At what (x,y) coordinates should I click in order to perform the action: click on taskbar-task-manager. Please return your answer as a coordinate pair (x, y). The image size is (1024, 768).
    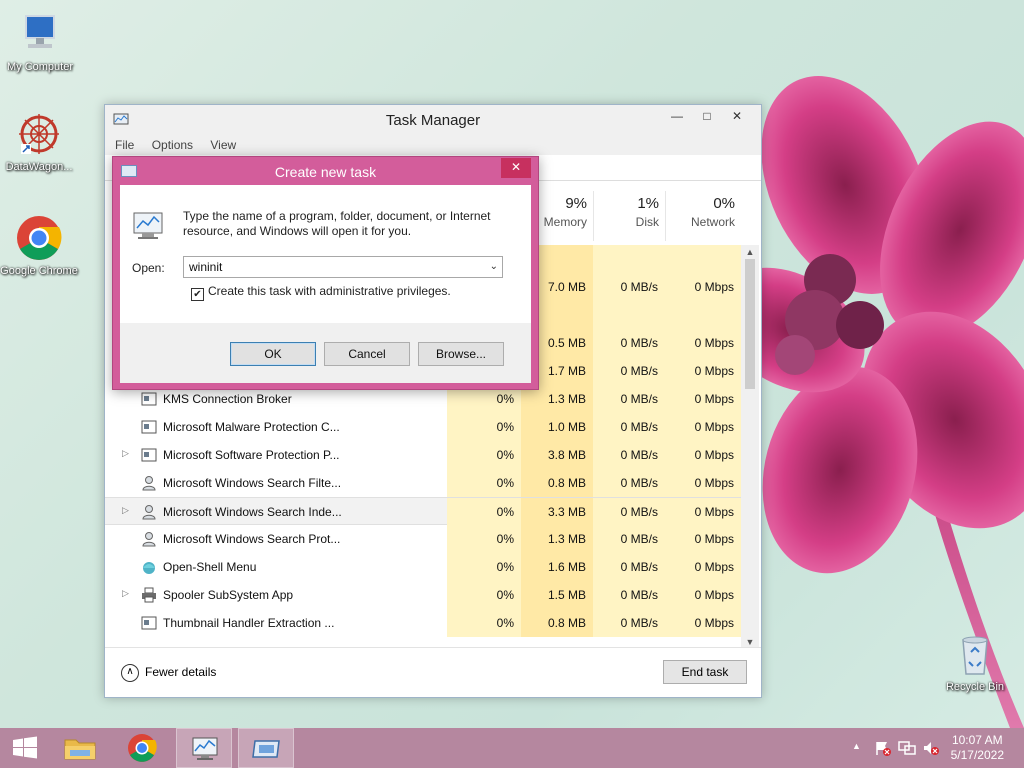
    Looking at the image, I should click on (204, 748).